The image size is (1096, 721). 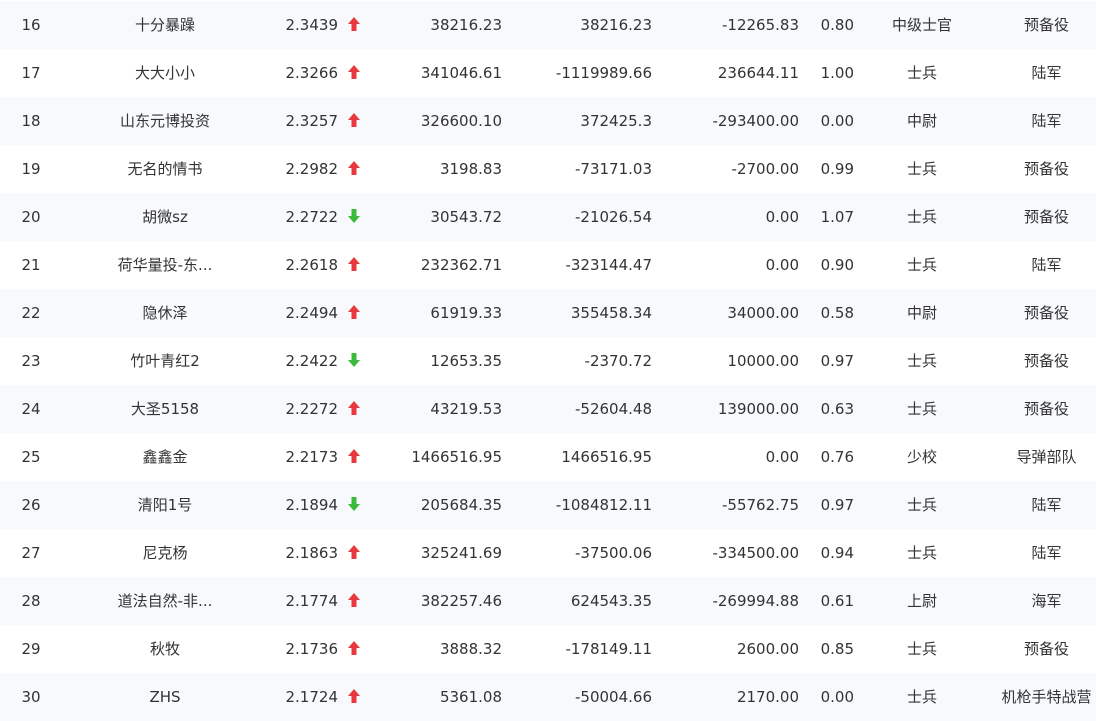 What do you see at coordinates (31, 121) in the screenshot?
I see `rank-cell: 18` at bounding box center [31, 121].